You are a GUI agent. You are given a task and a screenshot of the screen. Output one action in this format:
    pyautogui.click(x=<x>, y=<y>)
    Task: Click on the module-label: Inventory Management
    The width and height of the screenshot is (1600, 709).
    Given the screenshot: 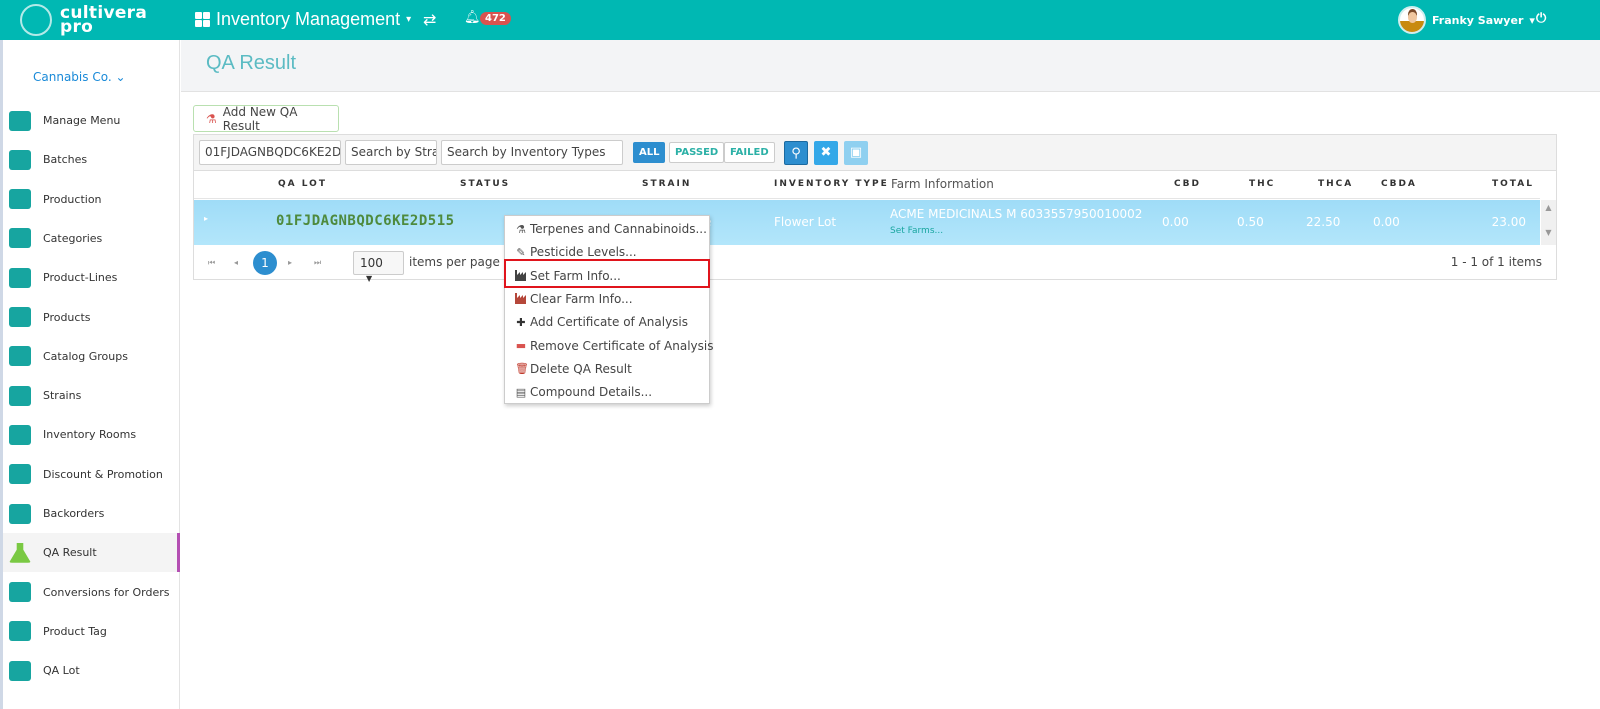 What is the action you would take?
    pyautogui.click(x=308, y=19)
    